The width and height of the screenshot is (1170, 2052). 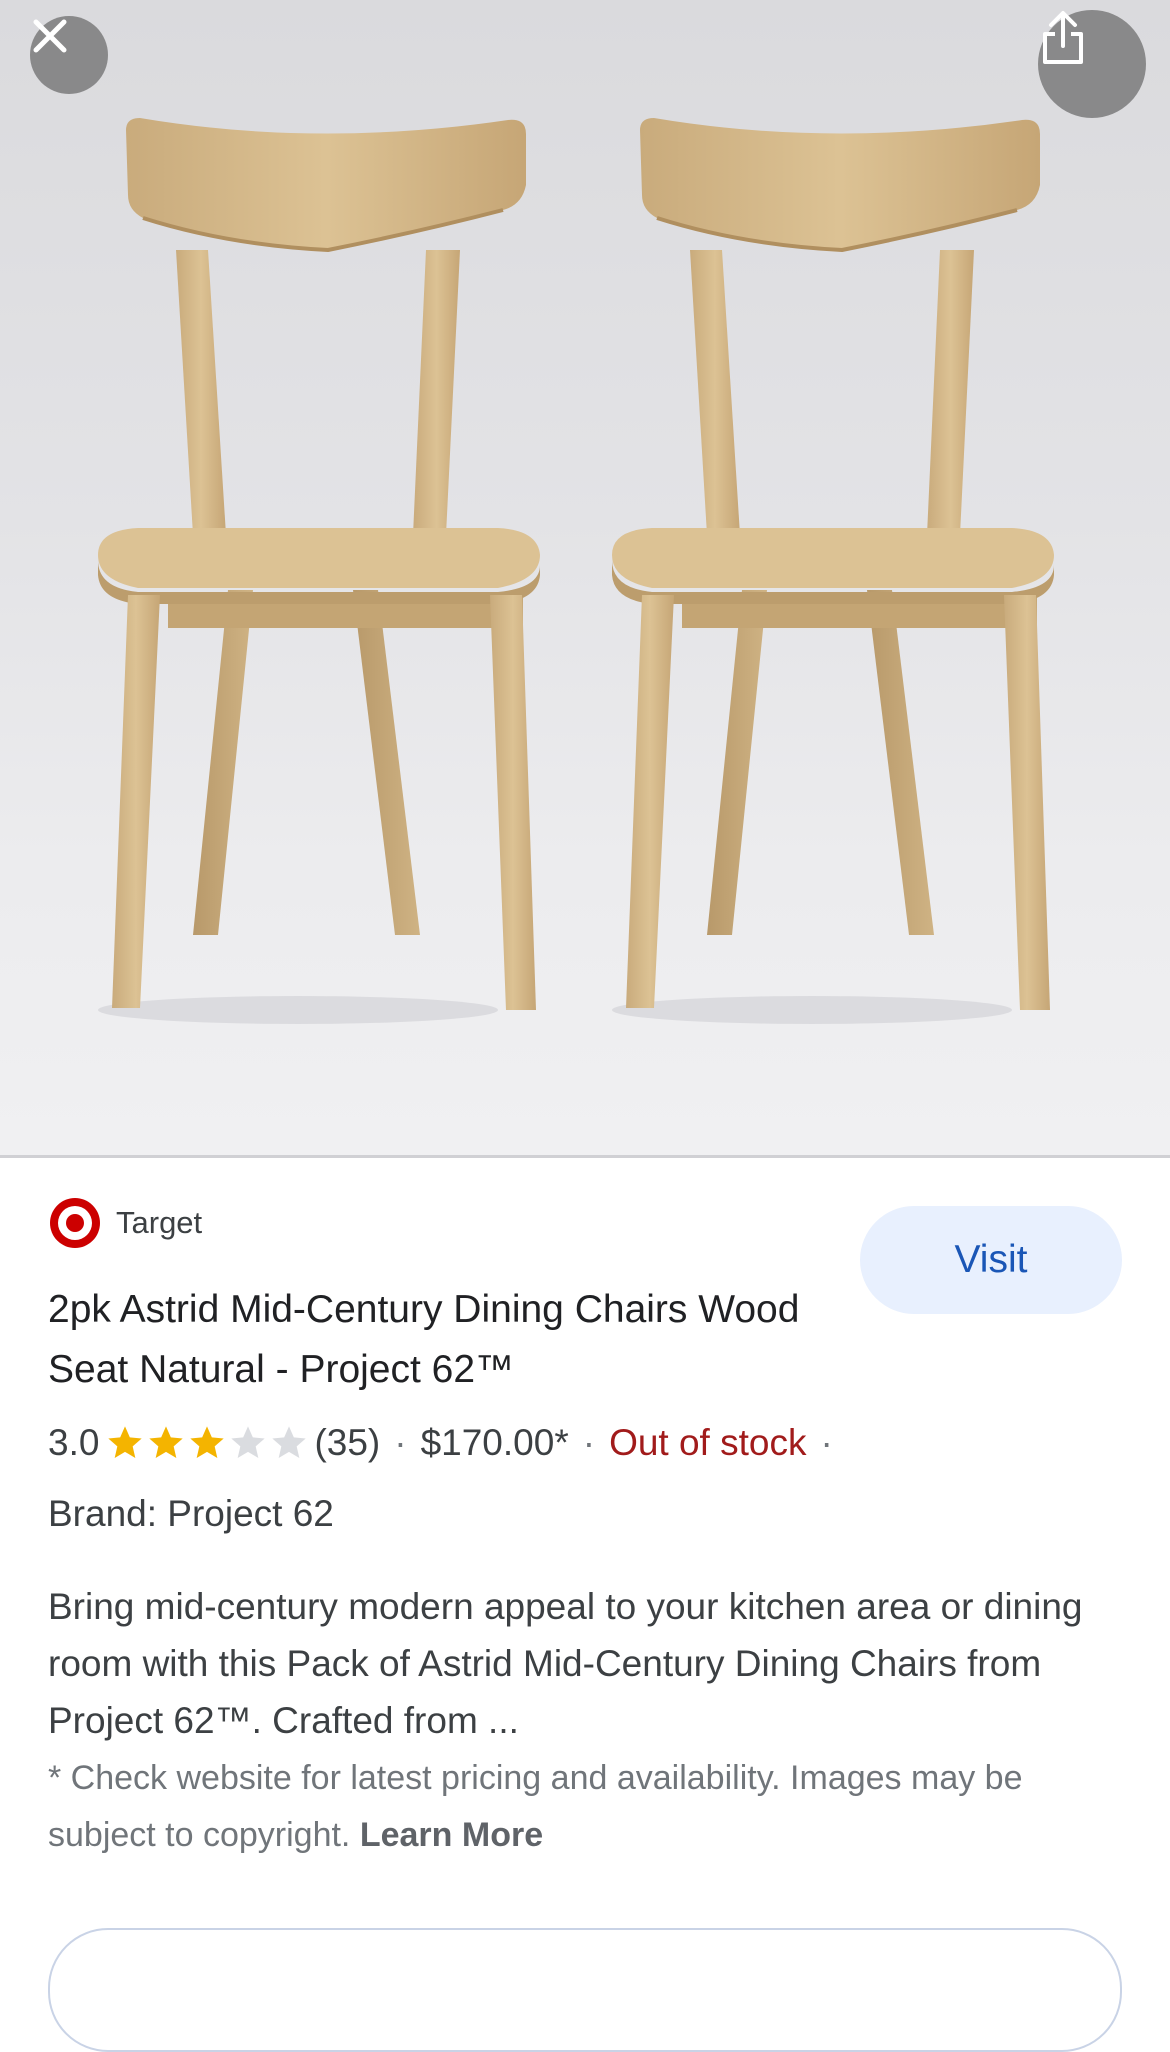 What do you see at coordinates (991, 1260) in the screenshot?
I see `visit-button: Visit` at bounding box center [991, 1260].